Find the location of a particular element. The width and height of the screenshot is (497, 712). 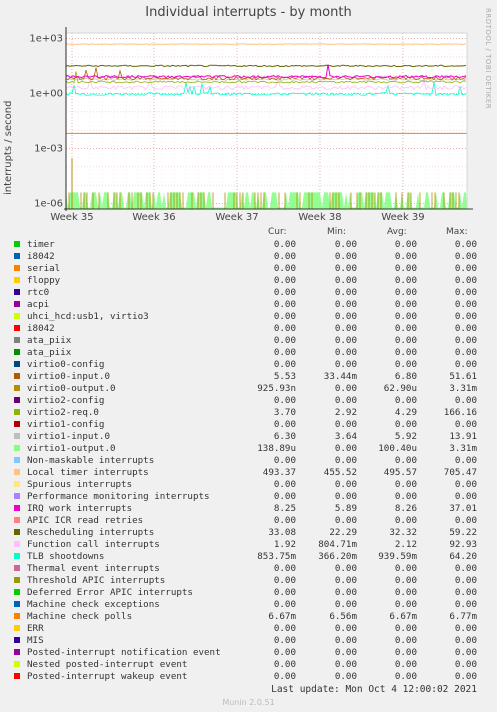

legend-min-value: 3.64 is located at coordinates (345, 436).